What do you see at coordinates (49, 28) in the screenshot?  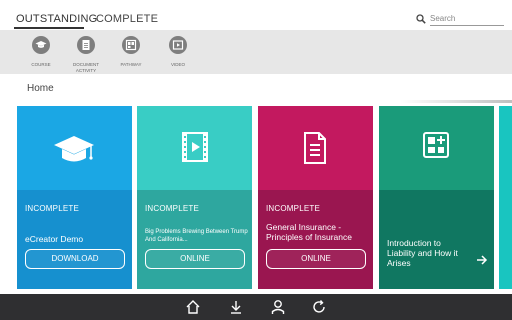 I see `active-tab-indicator` at bounding box center [49, 28].